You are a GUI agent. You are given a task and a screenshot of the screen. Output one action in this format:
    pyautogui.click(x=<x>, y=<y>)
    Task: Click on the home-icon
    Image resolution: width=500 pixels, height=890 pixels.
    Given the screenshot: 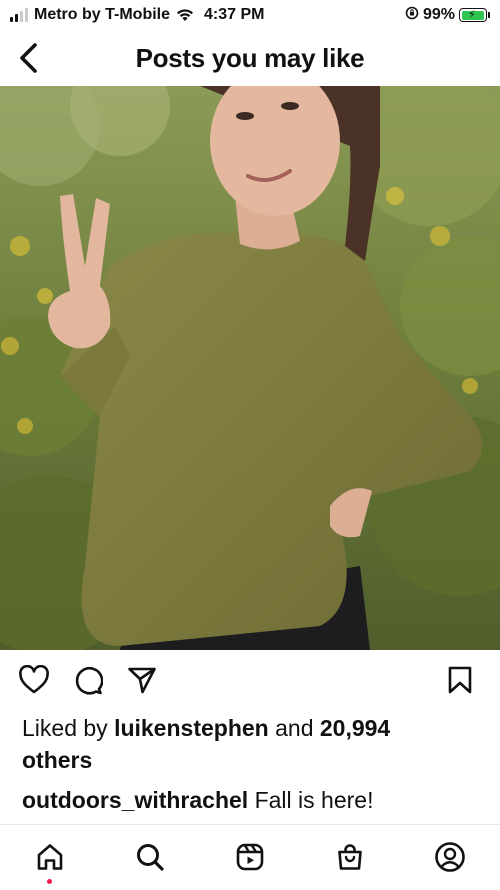 What is the action you would take?
    pyautogui.click(x=50, y=857)
    